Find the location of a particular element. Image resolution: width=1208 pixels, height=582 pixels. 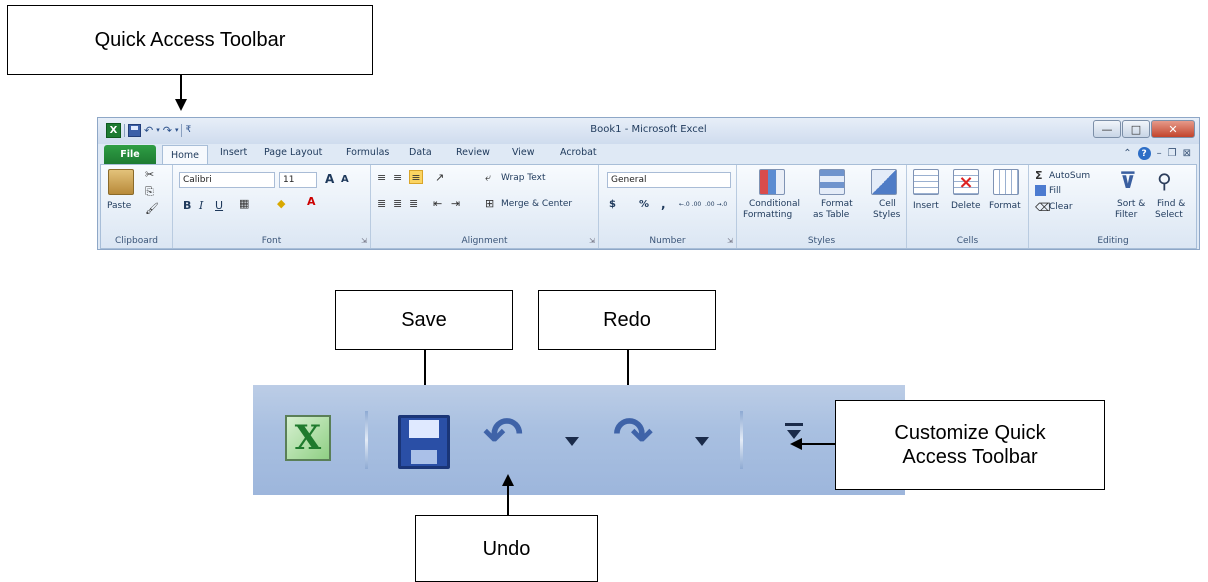

restore-window-icon: ❐ is located at coordinates (1172, 153).